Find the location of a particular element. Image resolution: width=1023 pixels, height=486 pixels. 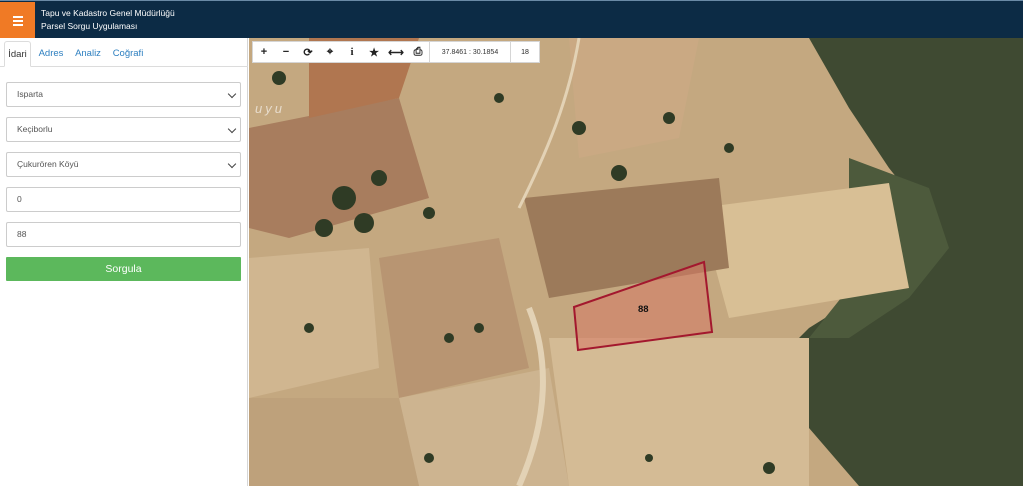

tab-bar: İdari Adres Analiz Coğrafi is located at coordinates (124, 52).